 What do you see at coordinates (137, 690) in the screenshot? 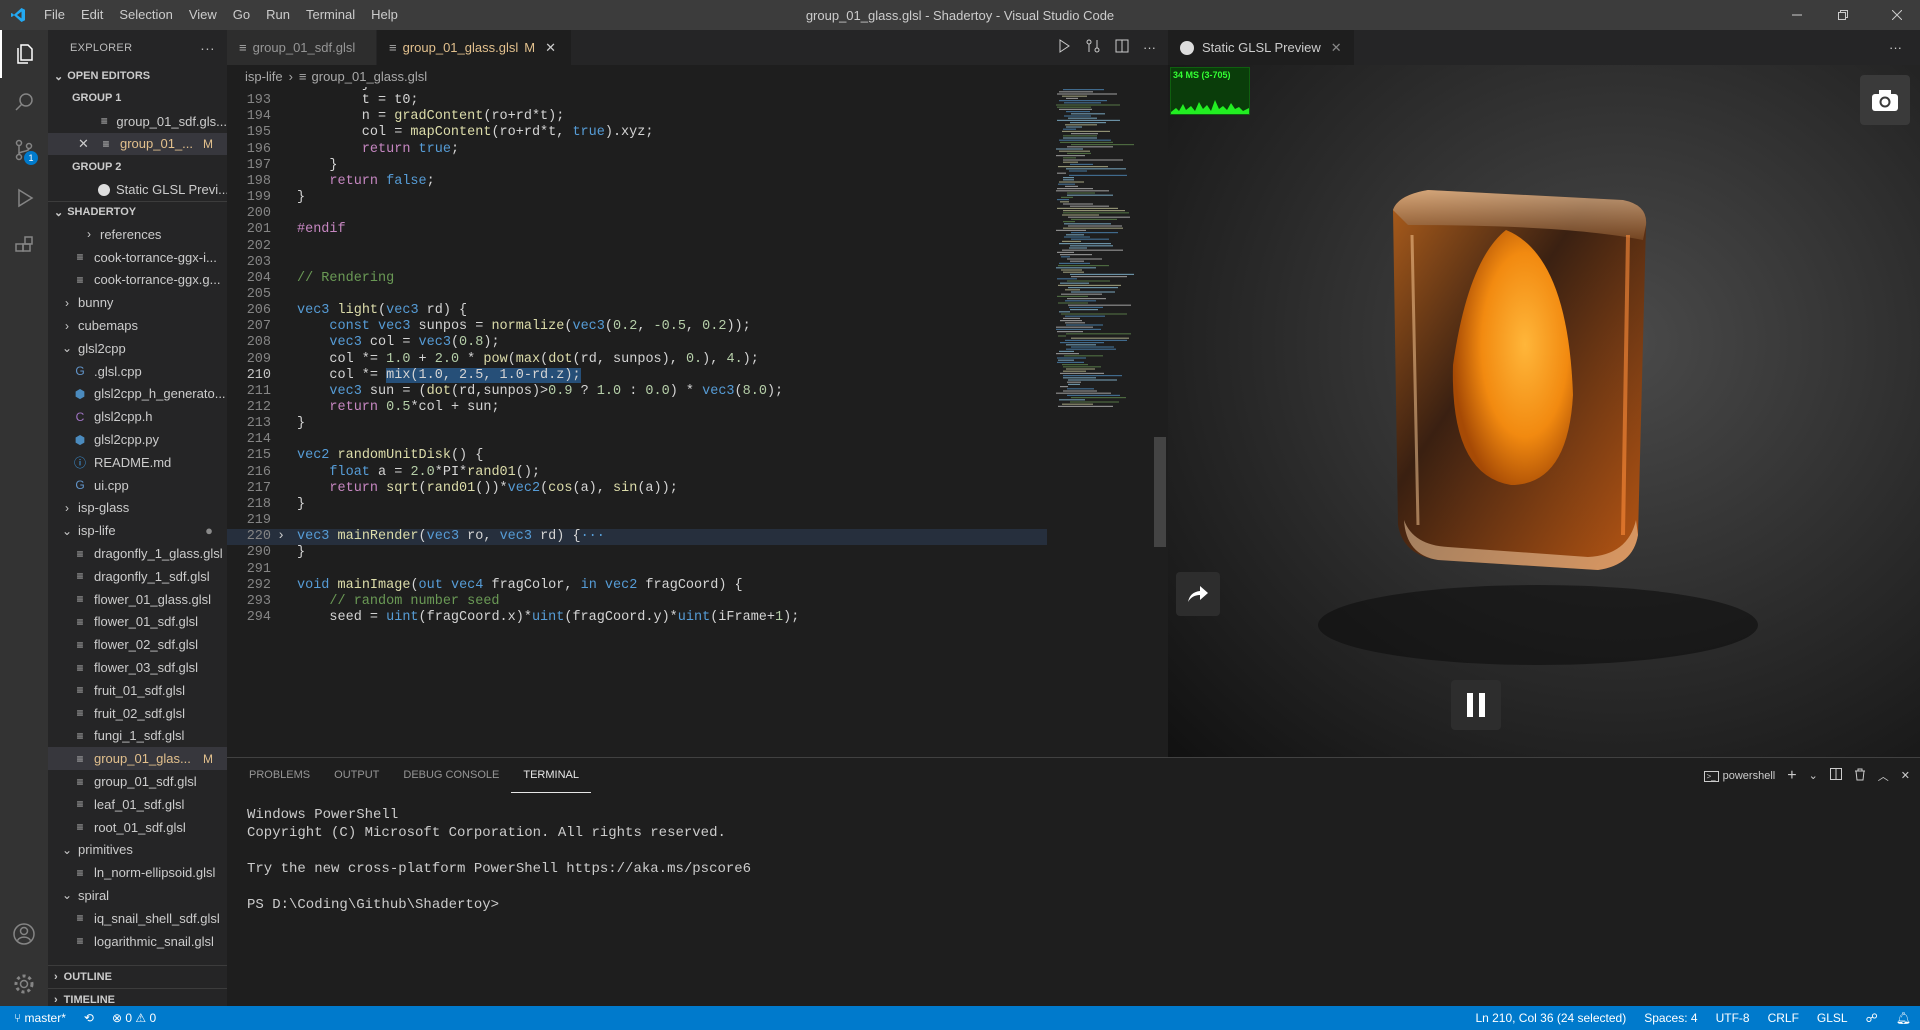
I see `tree-file: ≡ fruit_01_sdf.glsl` at bounding box center [137, 690].